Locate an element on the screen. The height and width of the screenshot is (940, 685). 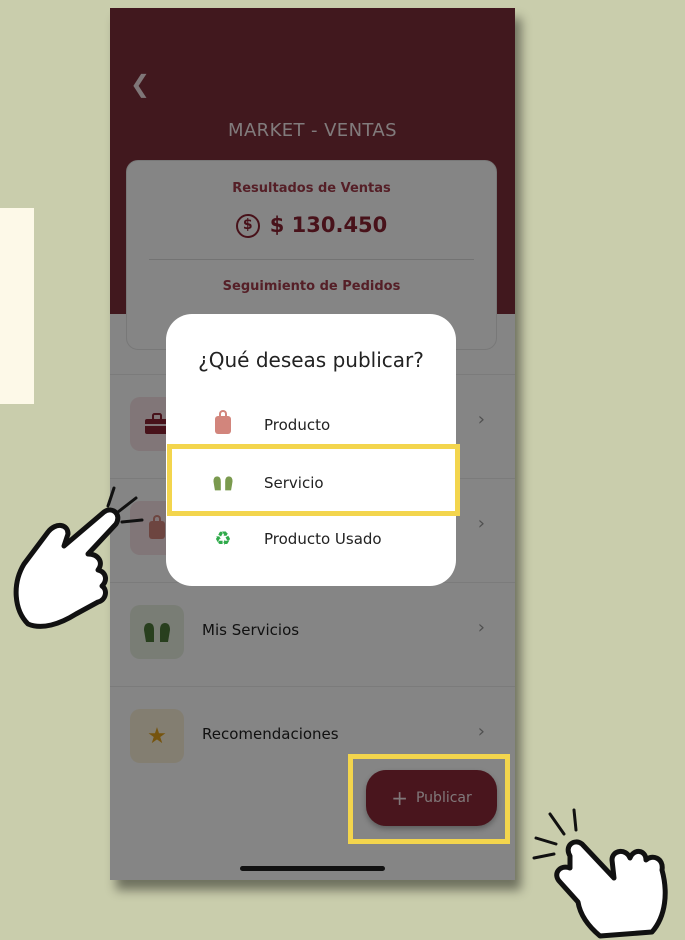
shopping-bag-icon is located at coordinates (223, 424).